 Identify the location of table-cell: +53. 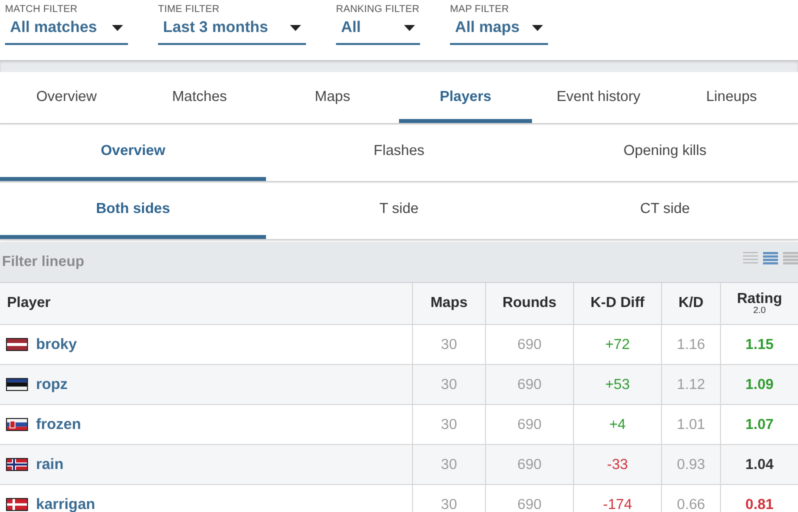
(618, 384).